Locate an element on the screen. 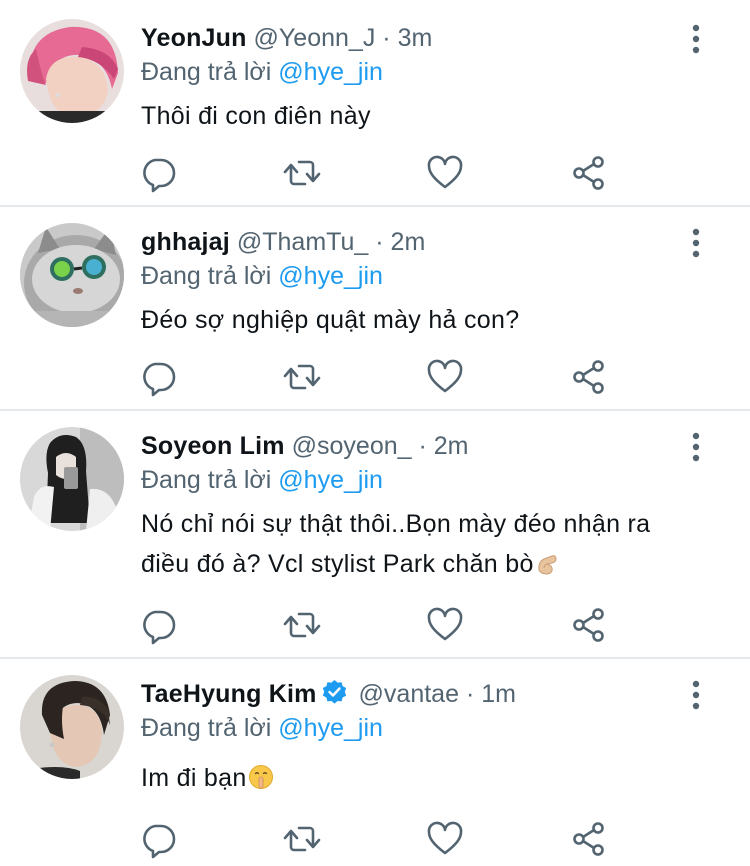 This screenshot has width=750, height=866. user-handle: @ThamTu_ is located at coordinates (302, 242).